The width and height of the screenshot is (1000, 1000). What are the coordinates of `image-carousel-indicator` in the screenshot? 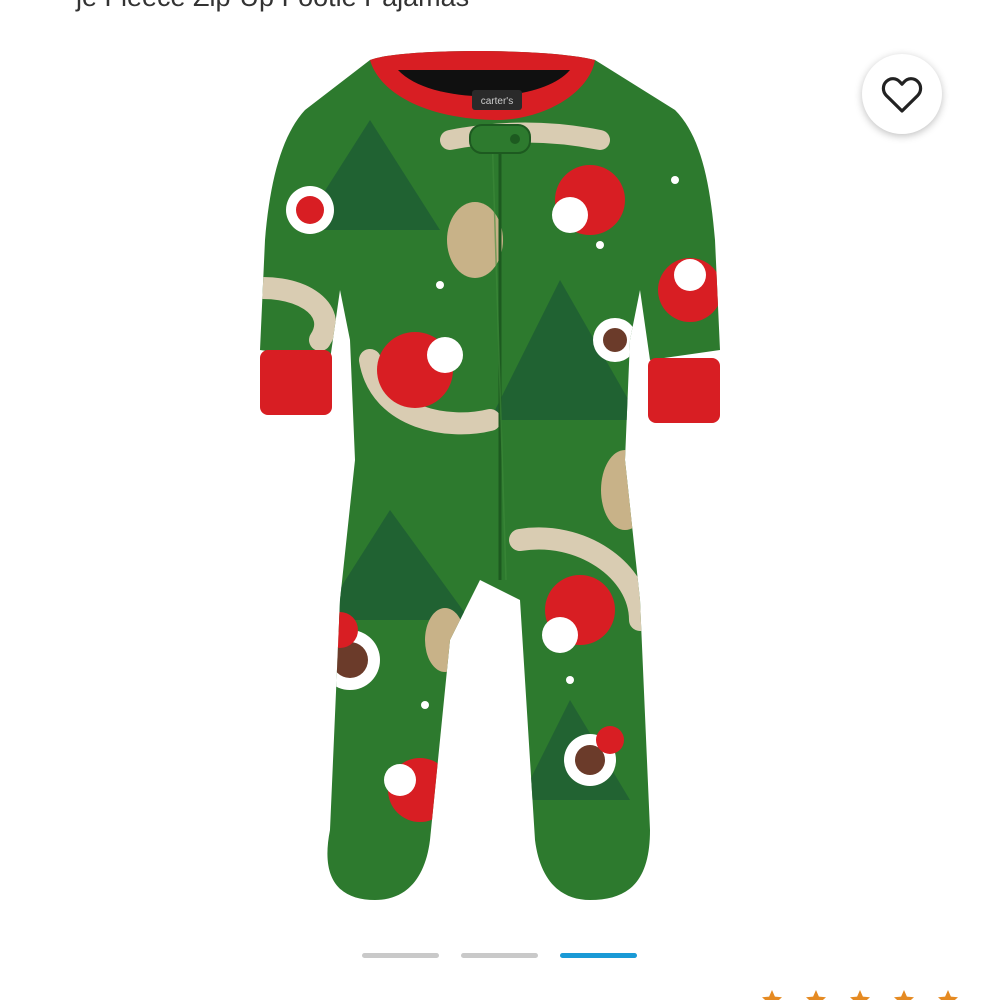 It's located at (499, 955).